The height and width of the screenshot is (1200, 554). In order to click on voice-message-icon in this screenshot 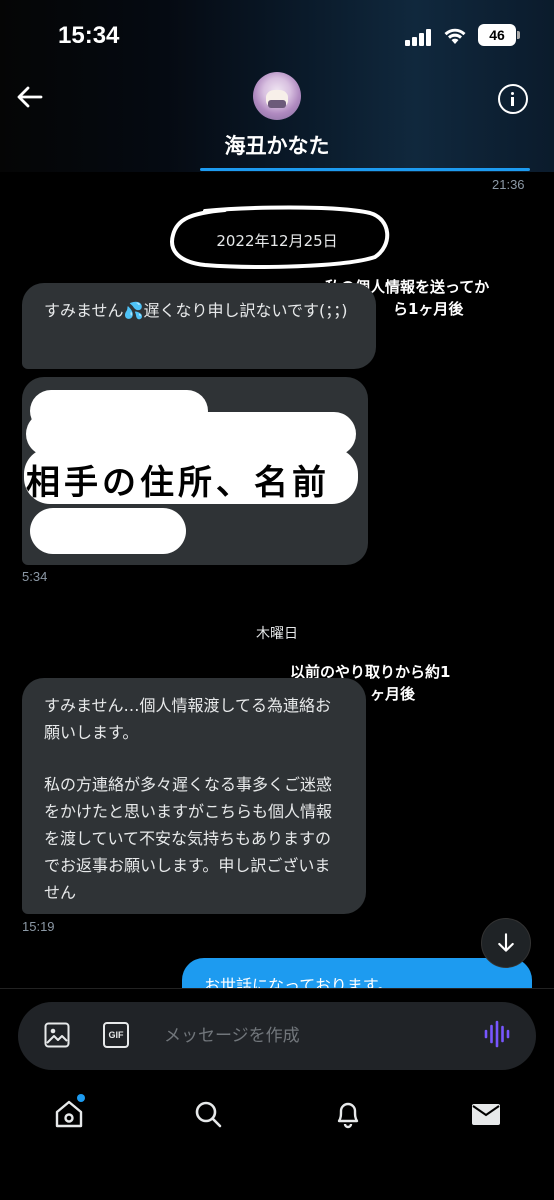, I will do `click(497, 1034)`.